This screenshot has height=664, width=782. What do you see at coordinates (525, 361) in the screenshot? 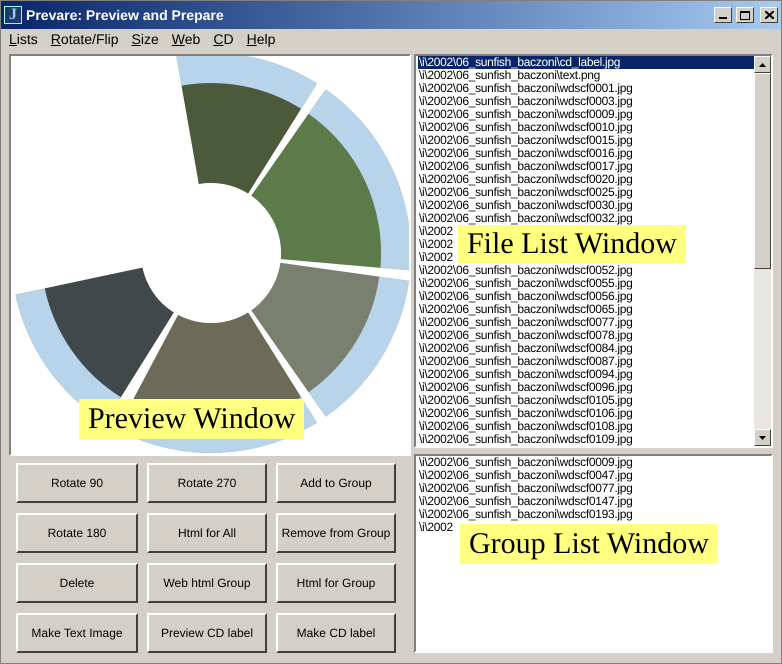
I see `file-list-item: \i\2002\06_sunfish_baczoni\wdscf0087.jpg` at bounding box center [525, 361].